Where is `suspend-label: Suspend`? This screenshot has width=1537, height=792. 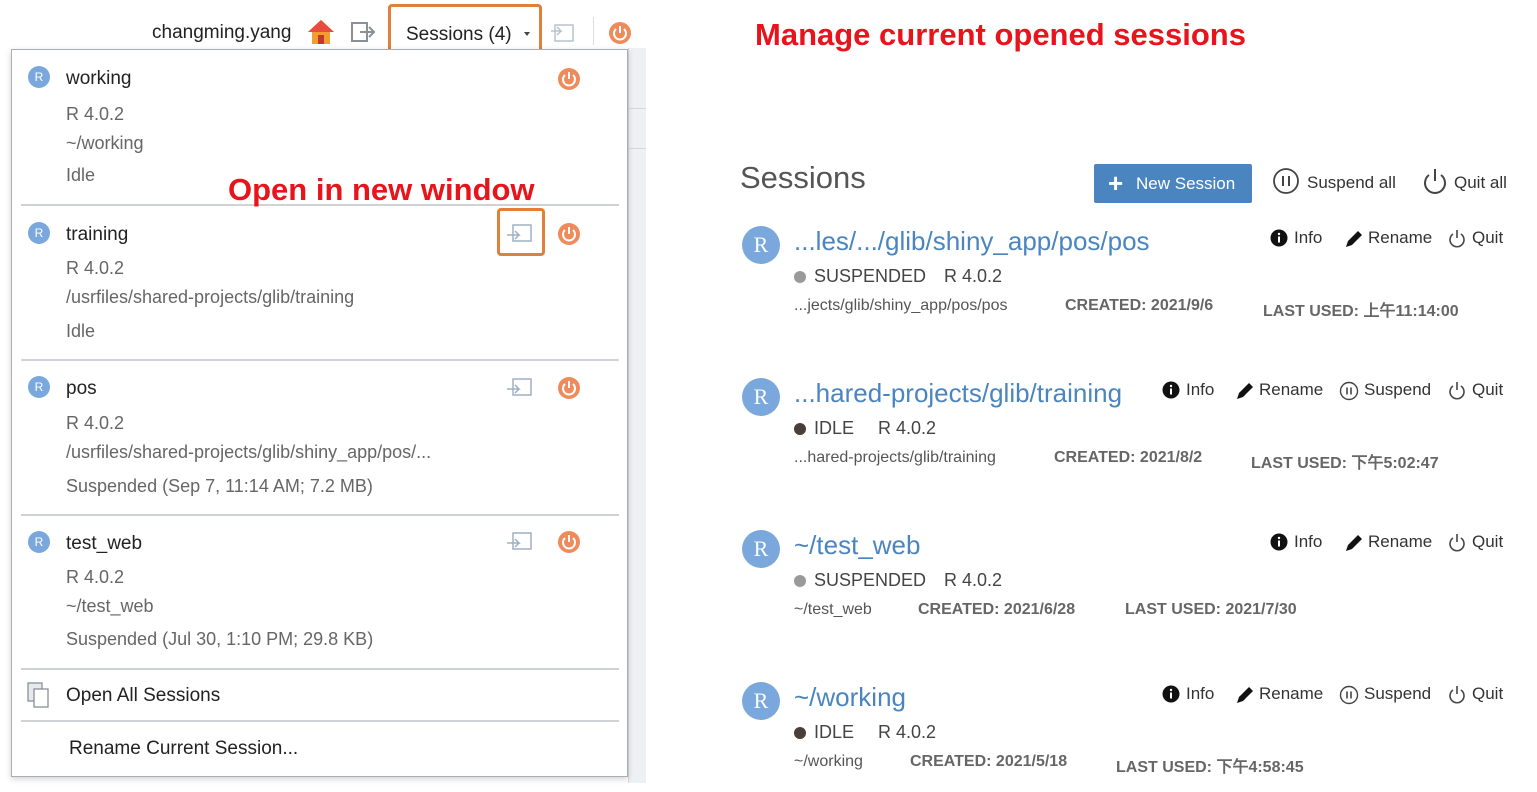 suspend-label: Suspend is located at coordinates (1398, 693).